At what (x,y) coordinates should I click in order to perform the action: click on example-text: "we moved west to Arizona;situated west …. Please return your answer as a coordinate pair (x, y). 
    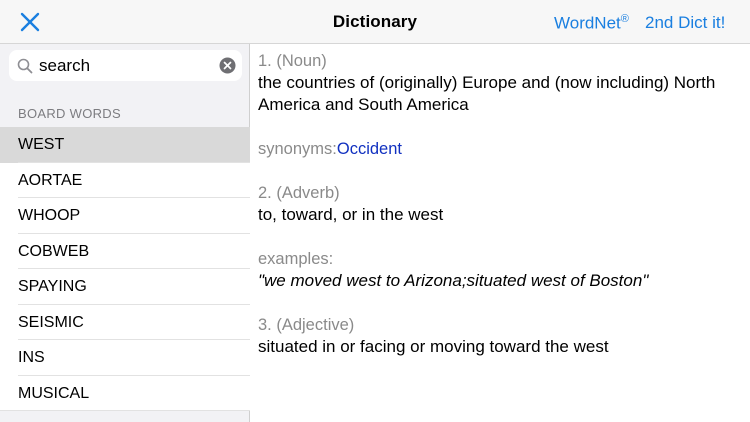
    Looking at the image, I should click on (453, 280).